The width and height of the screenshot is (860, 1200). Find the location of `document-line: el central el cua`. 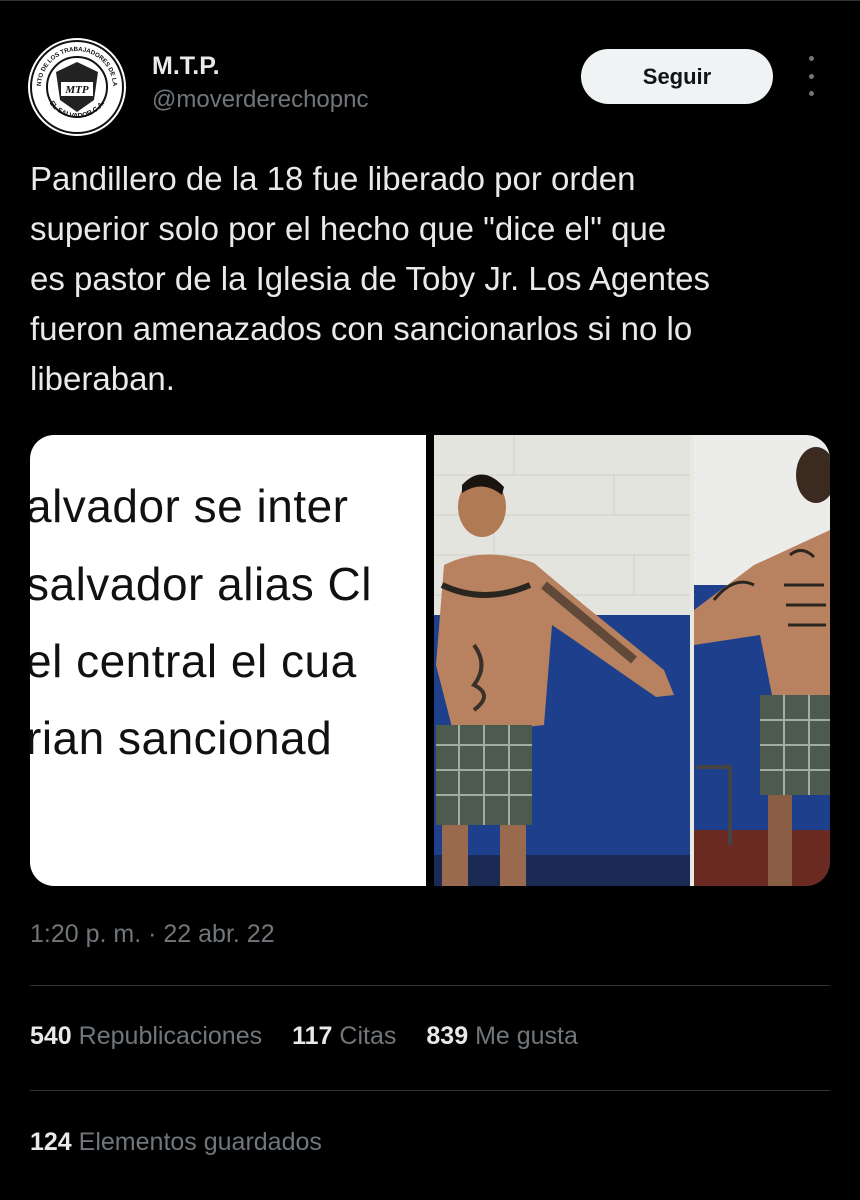

document-line: el central el cua is located at coordinates (193, 661).